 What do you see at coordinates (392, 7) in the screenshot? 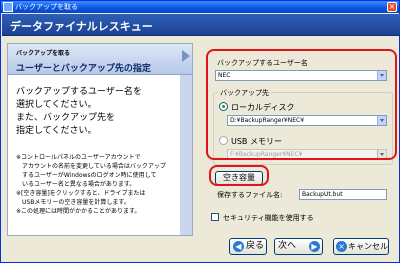
I see `close-button: ×` at bounding box center [392, 7].